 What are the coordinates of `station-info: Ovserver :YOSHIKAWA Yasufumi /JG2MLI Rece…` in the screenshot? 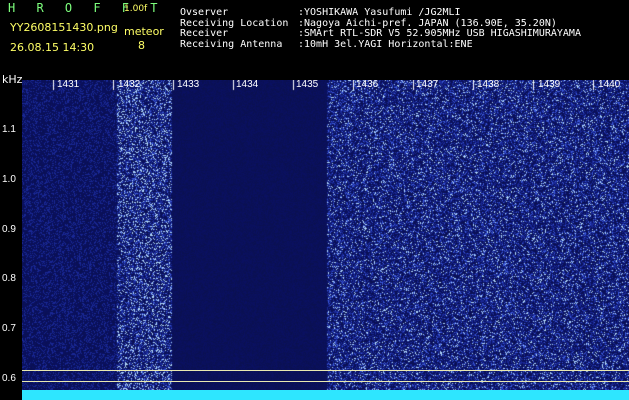 It's located at (380, 29).